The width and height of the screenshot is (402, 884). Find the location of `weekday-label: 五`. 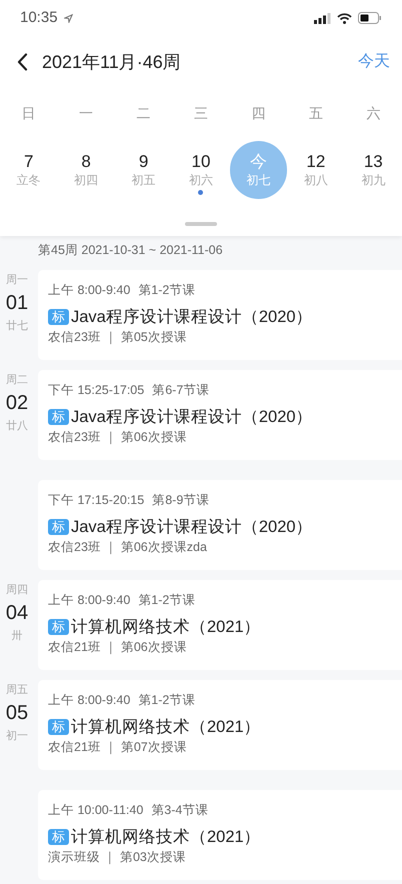

weekday-label: 五 is located at coordinates (315, 113).